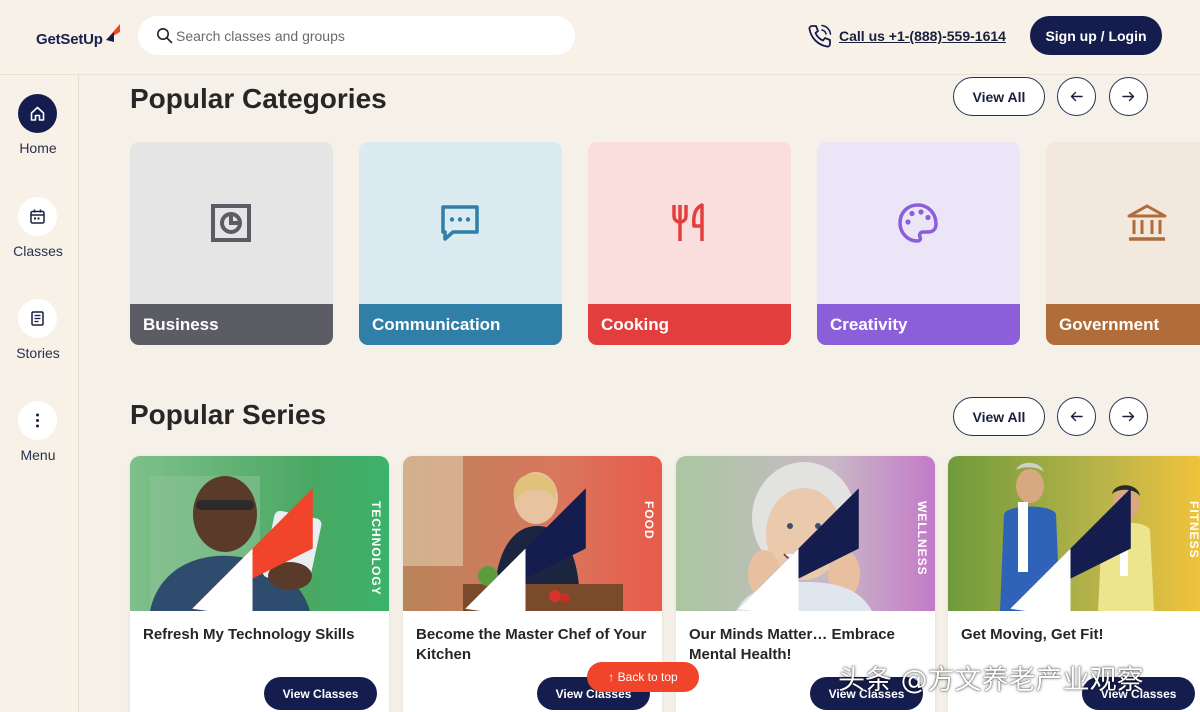  Describe the element at coordinates (1032, 634) in the screenshot. I see `series-title: Get Moving, Get Fit!` at that location.